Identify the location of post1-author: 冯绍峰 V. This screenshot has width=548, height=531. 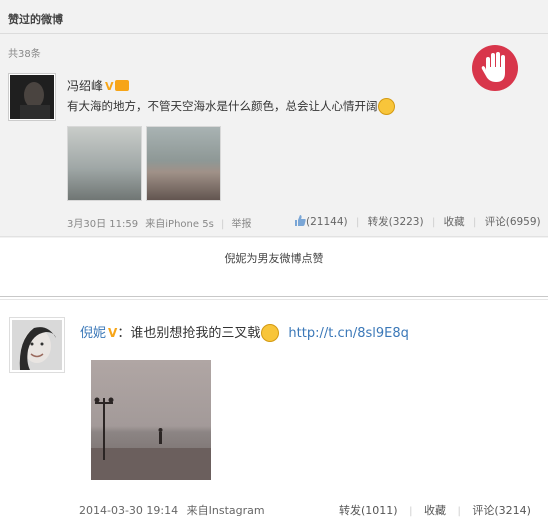
(98, 84).